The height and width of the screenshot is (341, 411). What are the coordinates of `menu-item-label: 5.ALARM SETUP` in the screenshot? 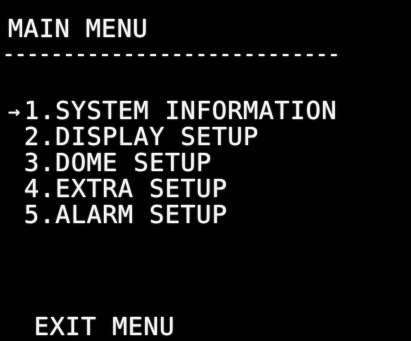 It's located at (126, 214).